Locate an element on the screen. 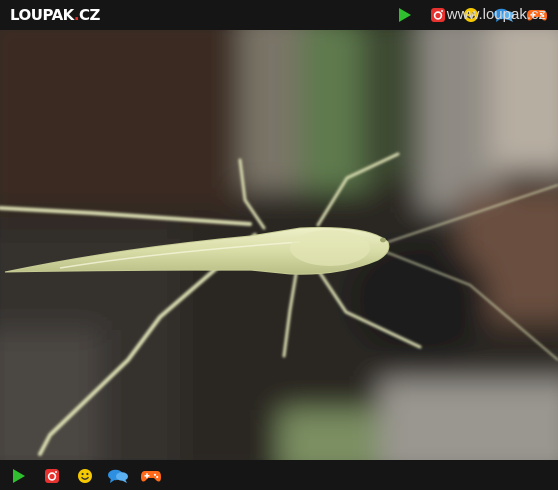  site-url-link: www.loupak.cz is located at coordinates (496, 14).